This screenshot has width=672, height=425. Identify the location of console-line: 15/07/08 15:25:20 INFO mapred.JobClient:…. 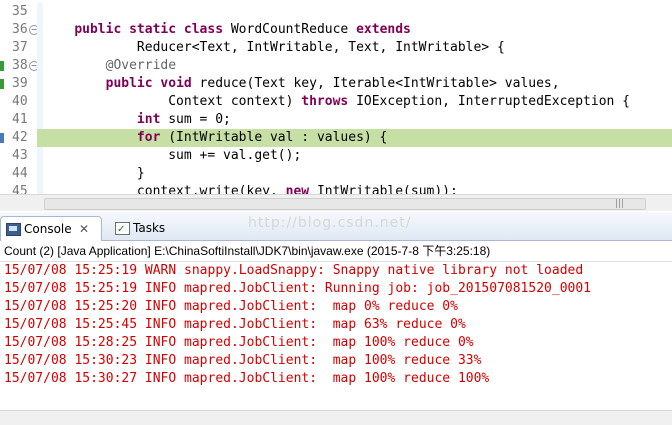
(231, 306).